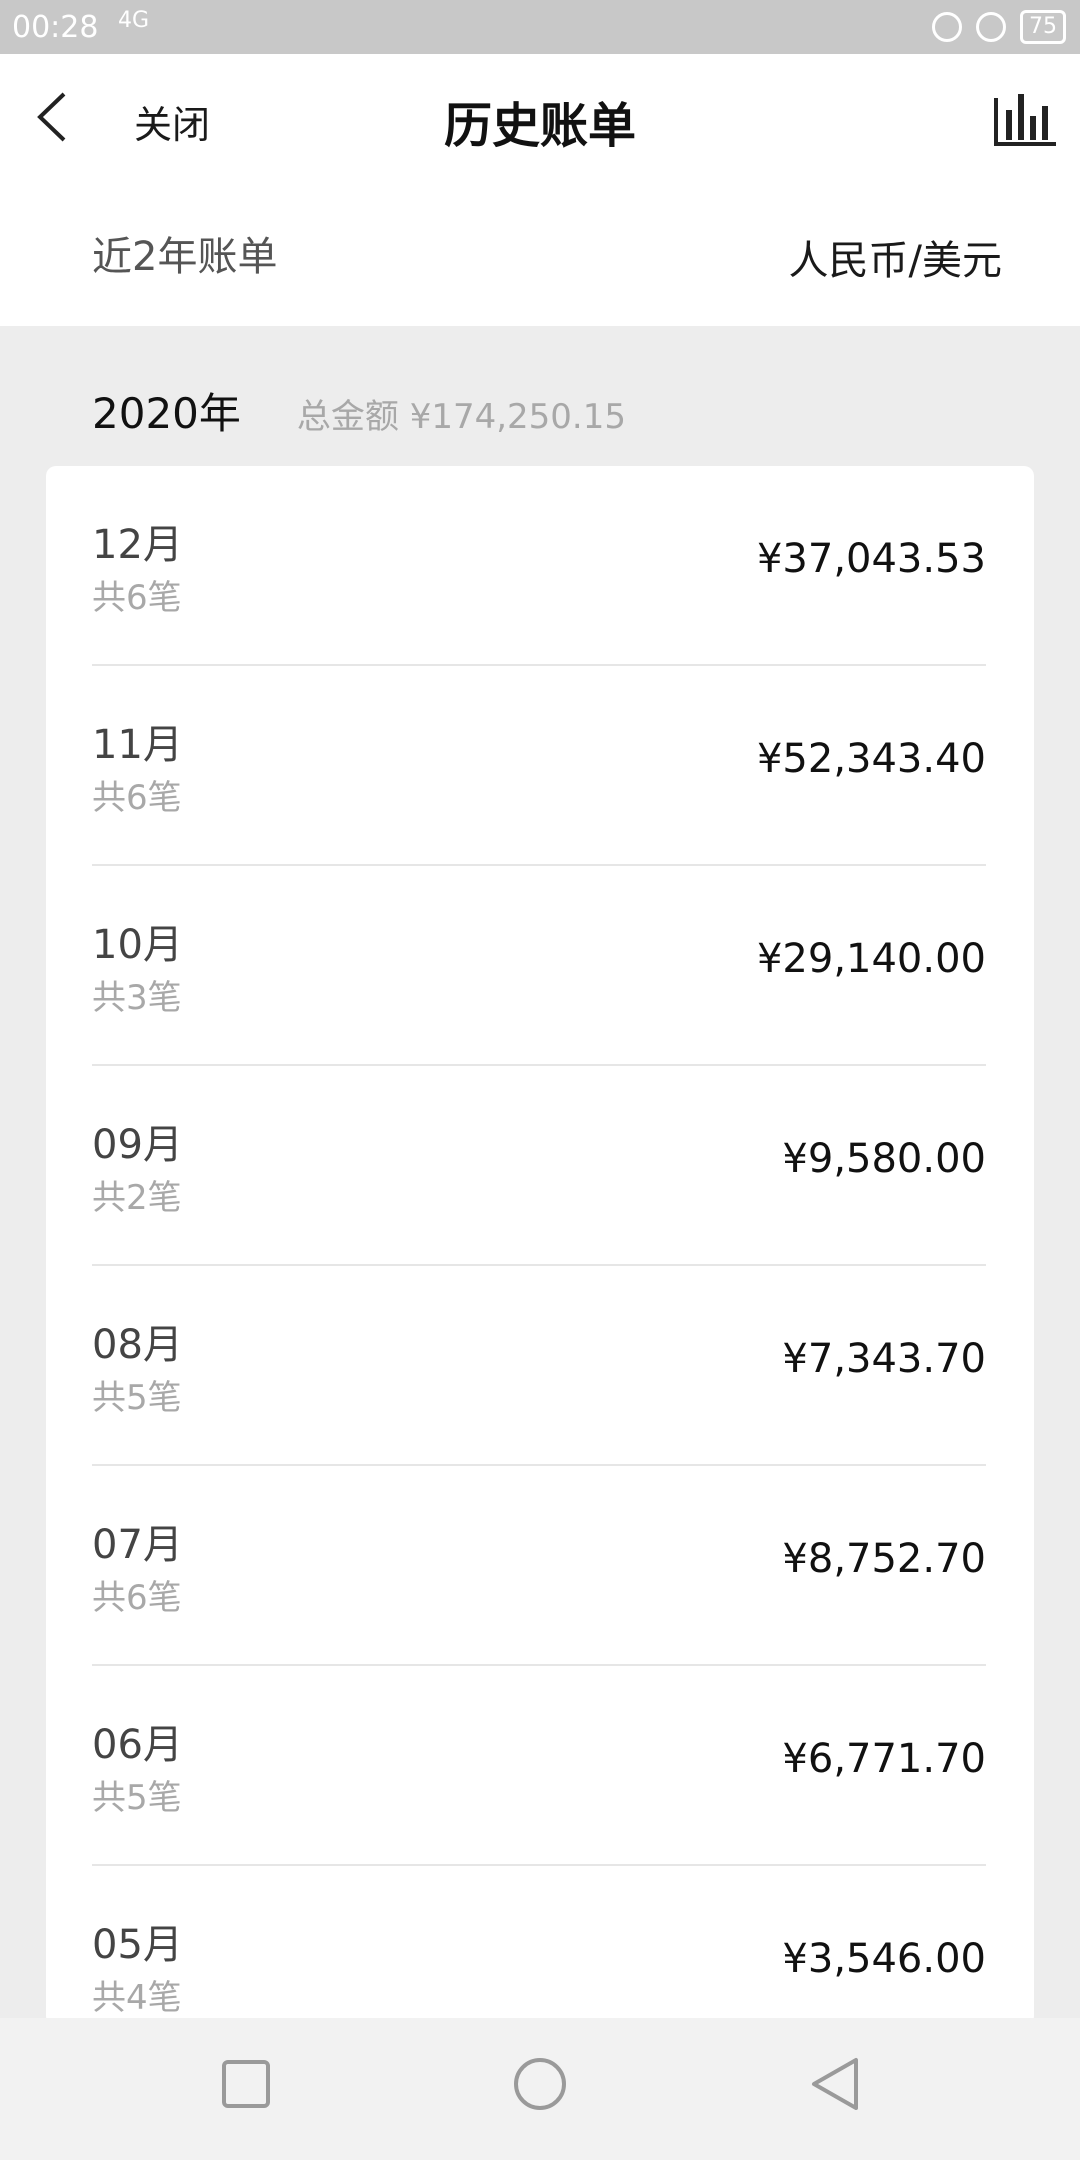  I want to click on year-total: 总金额 ¥174,250.15, so click(461, 417).